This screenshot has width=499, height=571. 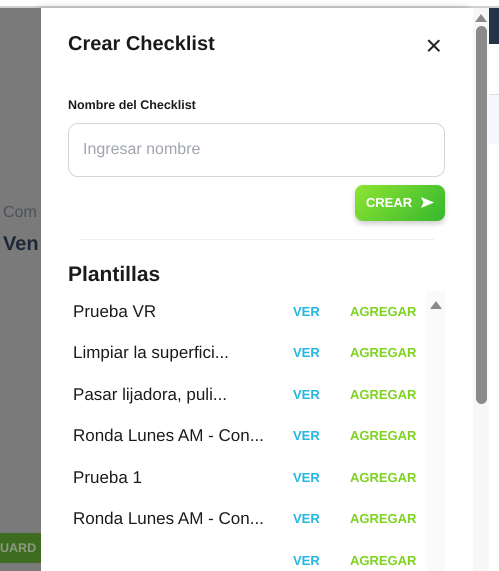 What do you see at coordinates (21, 244) in the screenshot?
I see `background-value: Ven` at bounding box center [21, 244].